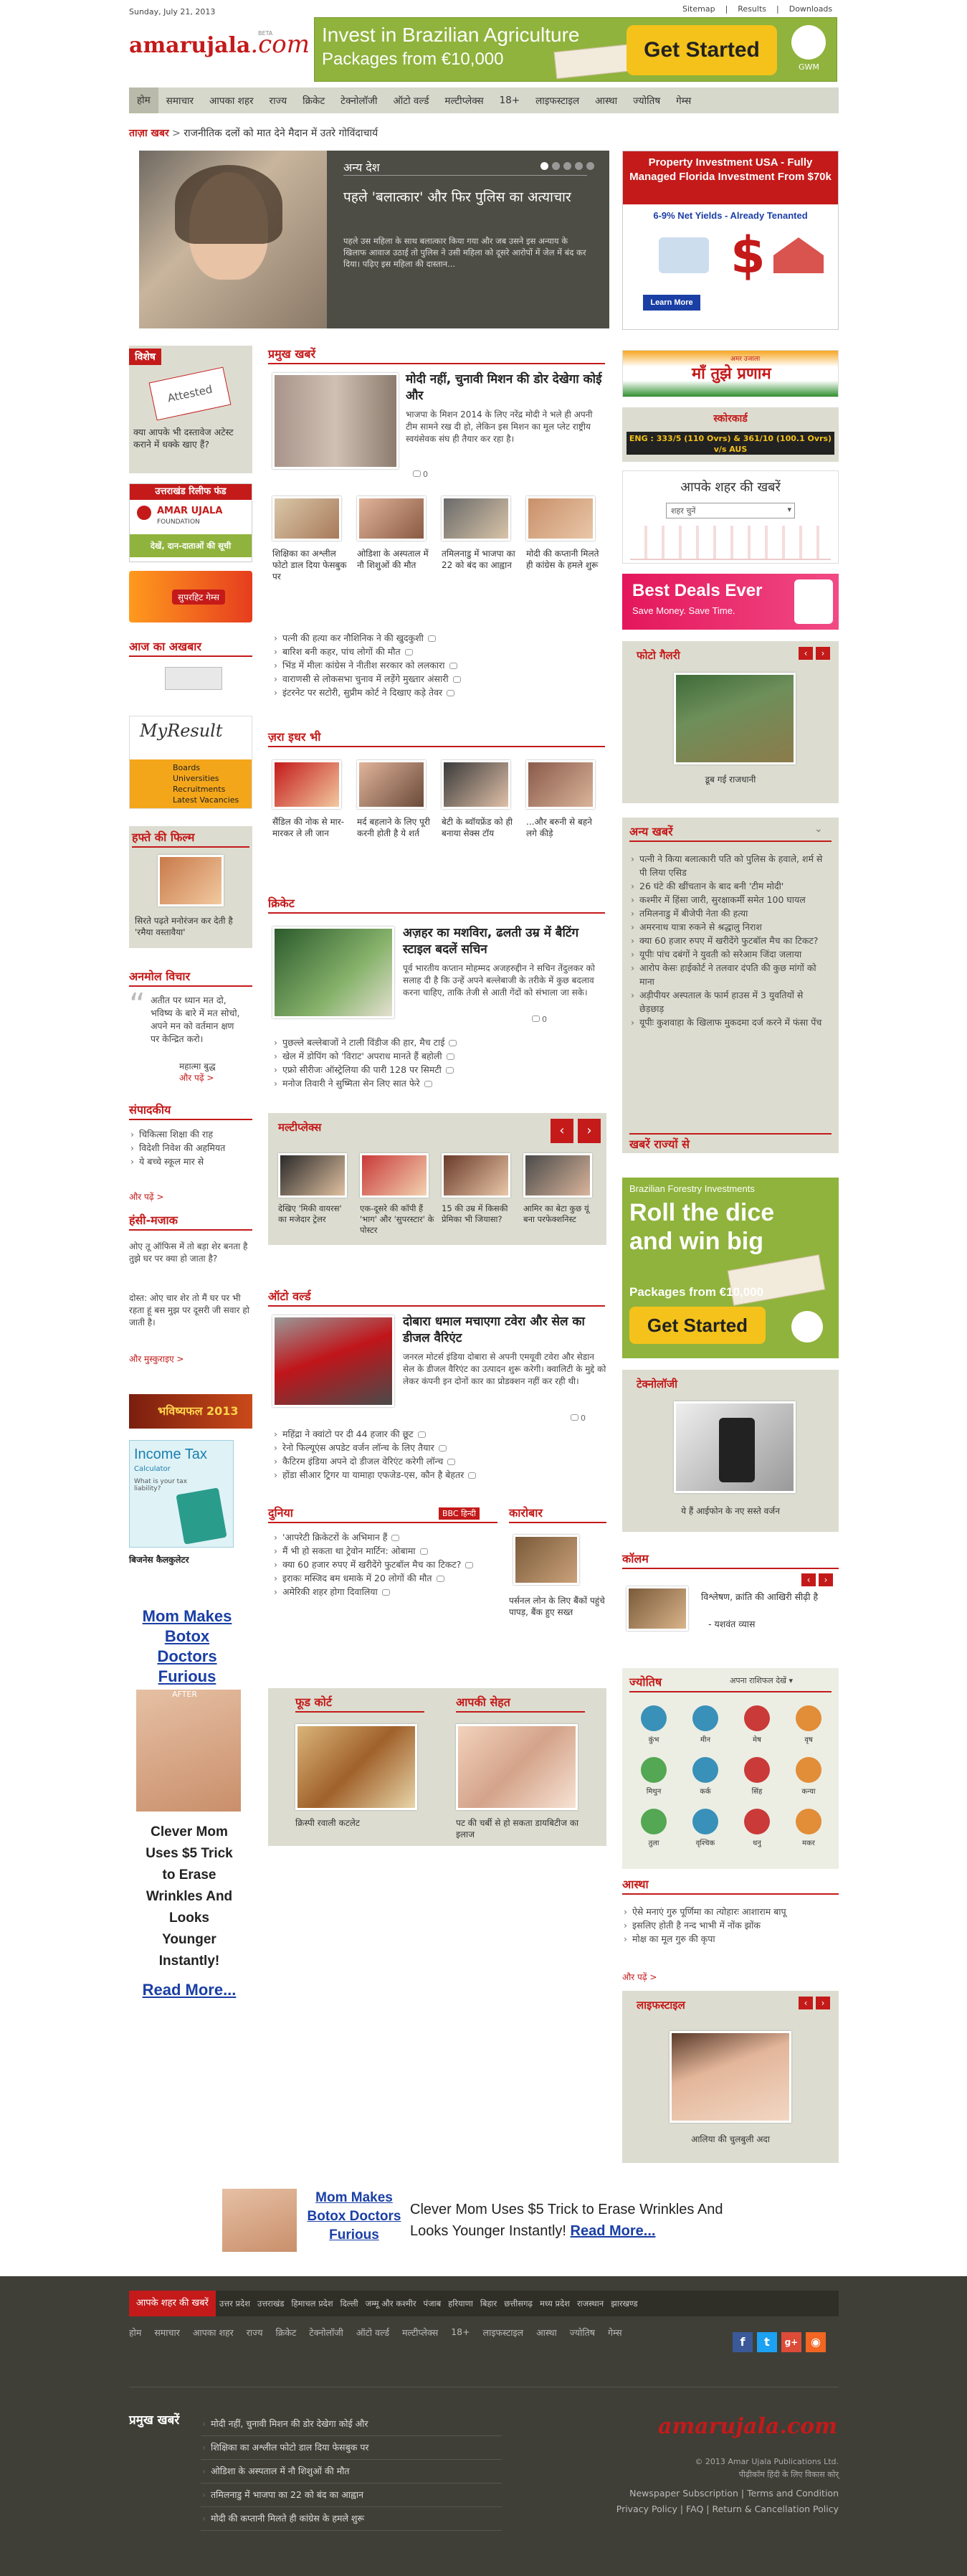 Image resolution: width=967 pixels, height=2576 pixels. What do you see at coordinates (418, 473) in the screenshot?
I see `pramukh-comments: 0` at bounding box center [418, 473].